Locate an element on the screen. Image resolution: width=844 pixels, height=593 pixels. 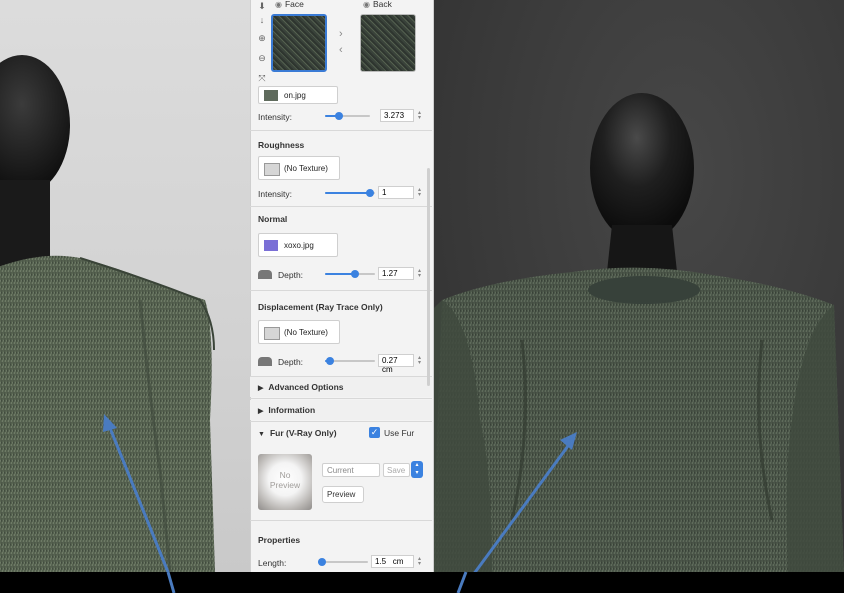
use-fur-label: Use Fur is located at coordinates (399, 433).